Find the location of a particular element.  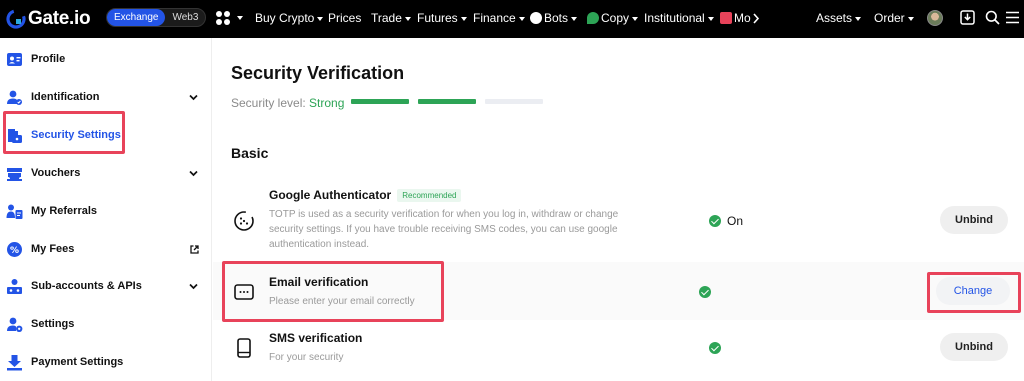

sidebar-item-label: Profile is located at coordinates (48, 59).